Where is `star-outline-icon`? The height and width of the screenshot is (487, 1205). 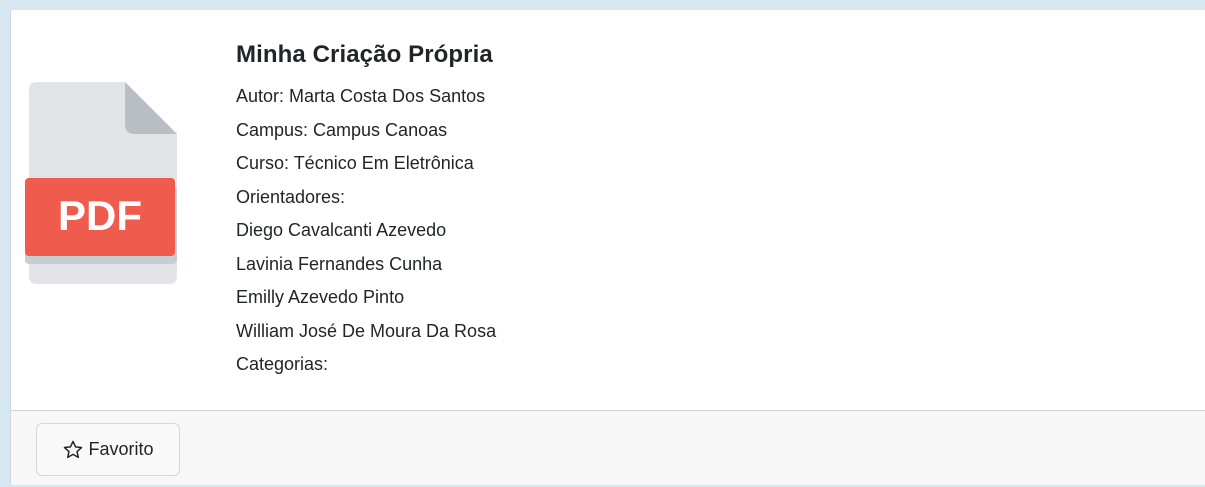
star-outline-icon is located at coordinates (73, 450).